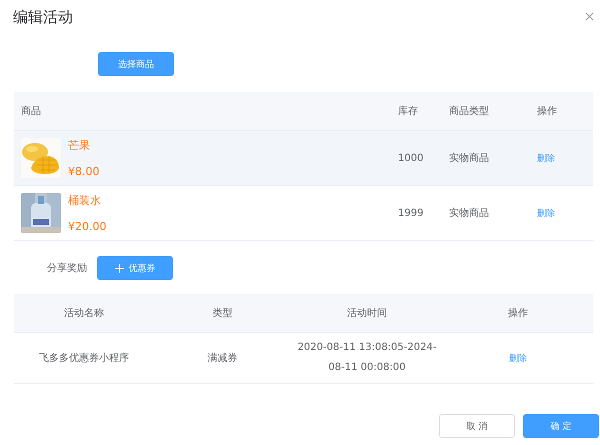  I want to click on dialog-title: 编辑活动, so click(43, 17).